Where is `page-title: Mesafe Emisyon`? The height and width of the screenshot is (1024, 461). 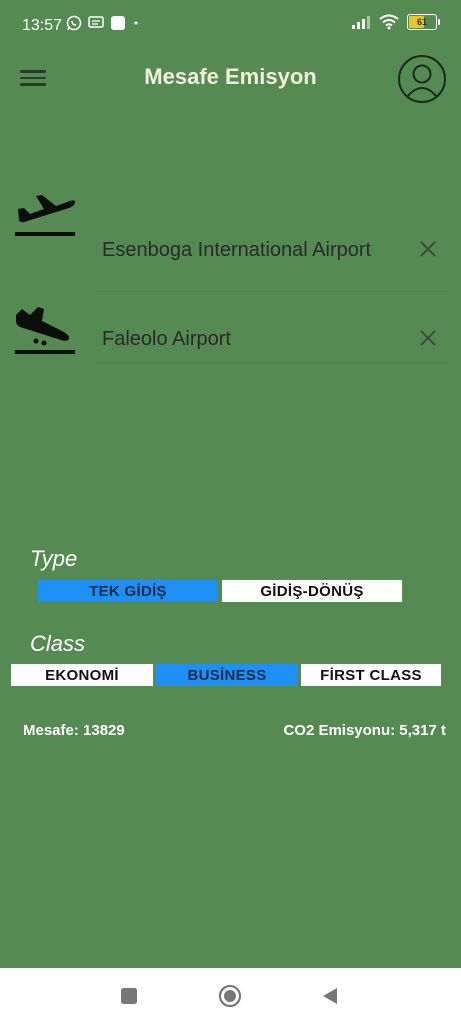
page-title: Mesafe Emisyon is located at coordinates (230, 76).